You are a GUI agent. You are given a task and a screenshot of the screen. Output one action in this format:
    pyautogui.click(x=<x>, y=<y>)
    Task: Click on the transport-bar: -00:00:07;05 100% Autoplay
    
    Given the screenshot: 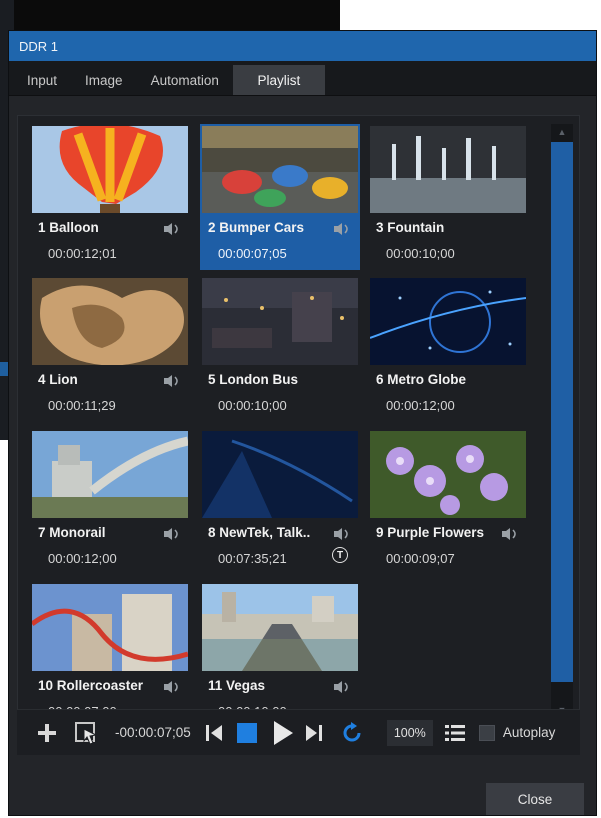 What is the action you would take?
    pyautogui.click(x=298, y=732)
    